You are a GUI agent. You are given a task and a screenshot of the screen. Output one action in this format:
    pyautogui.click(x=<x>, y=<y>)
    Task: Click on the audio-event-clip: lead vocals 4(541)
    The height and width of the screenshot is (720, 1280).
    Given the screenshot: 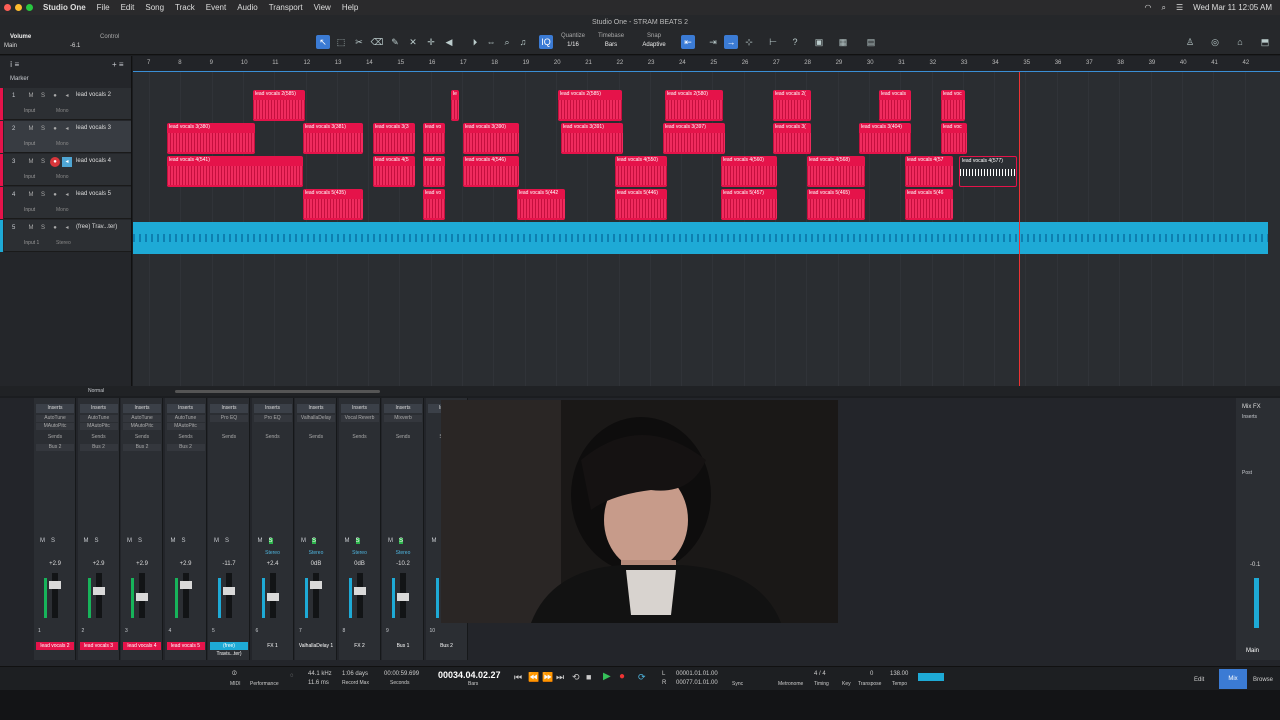 What is the action you would take?
    pyautogui.click(x=235, y=171)
    